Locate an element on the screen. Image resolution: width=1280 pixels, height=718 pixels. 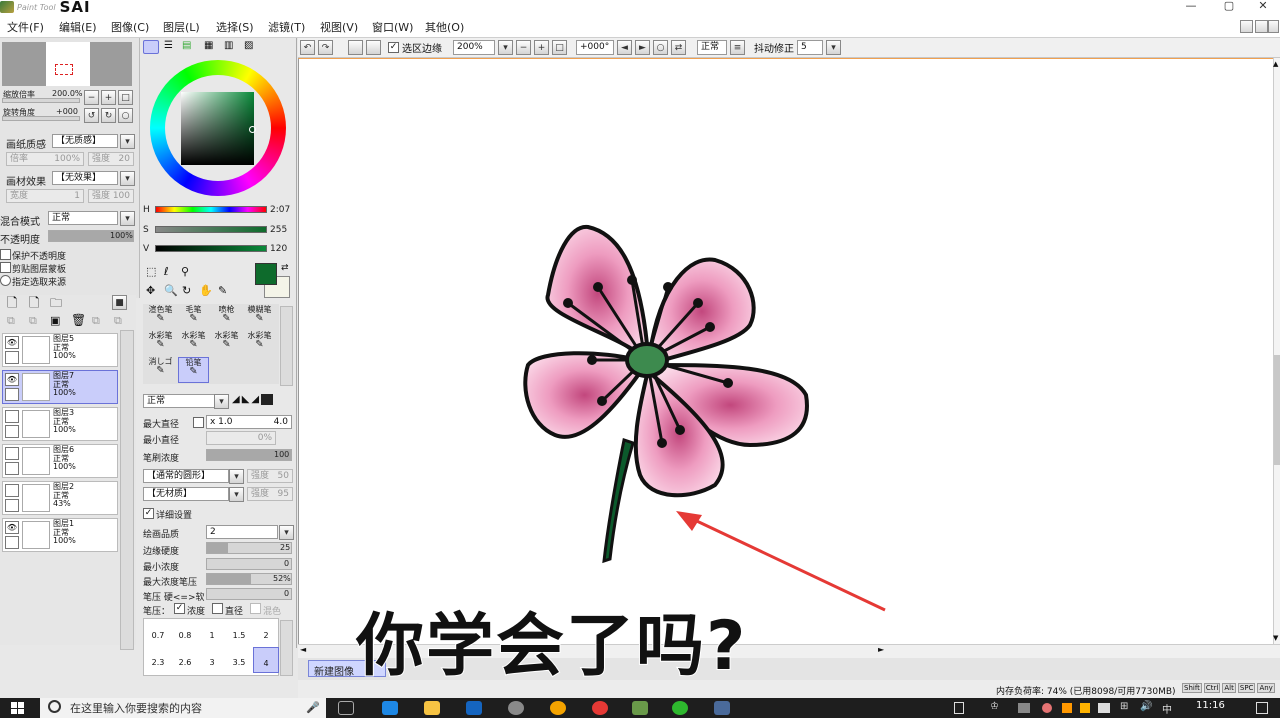
zoom-tool-icon: 🔍 is located at coordinates (171, 290).